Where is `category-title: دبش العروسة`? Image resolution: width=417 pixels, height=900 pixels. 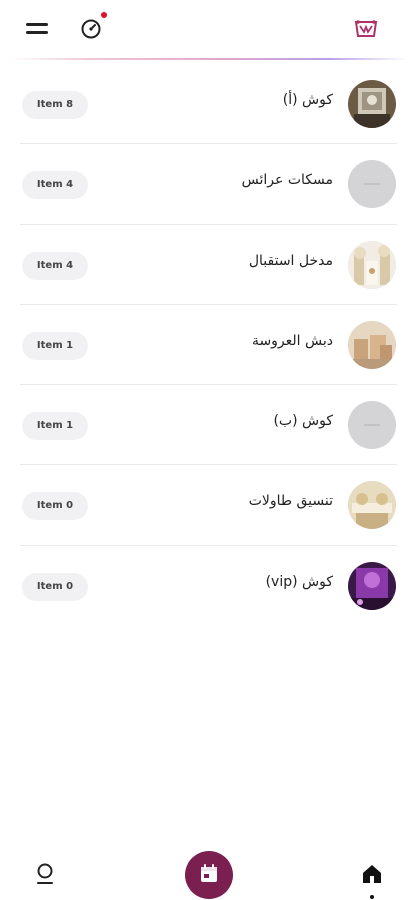 category-title: دبش العروسة is located at coordinates (292, 340).